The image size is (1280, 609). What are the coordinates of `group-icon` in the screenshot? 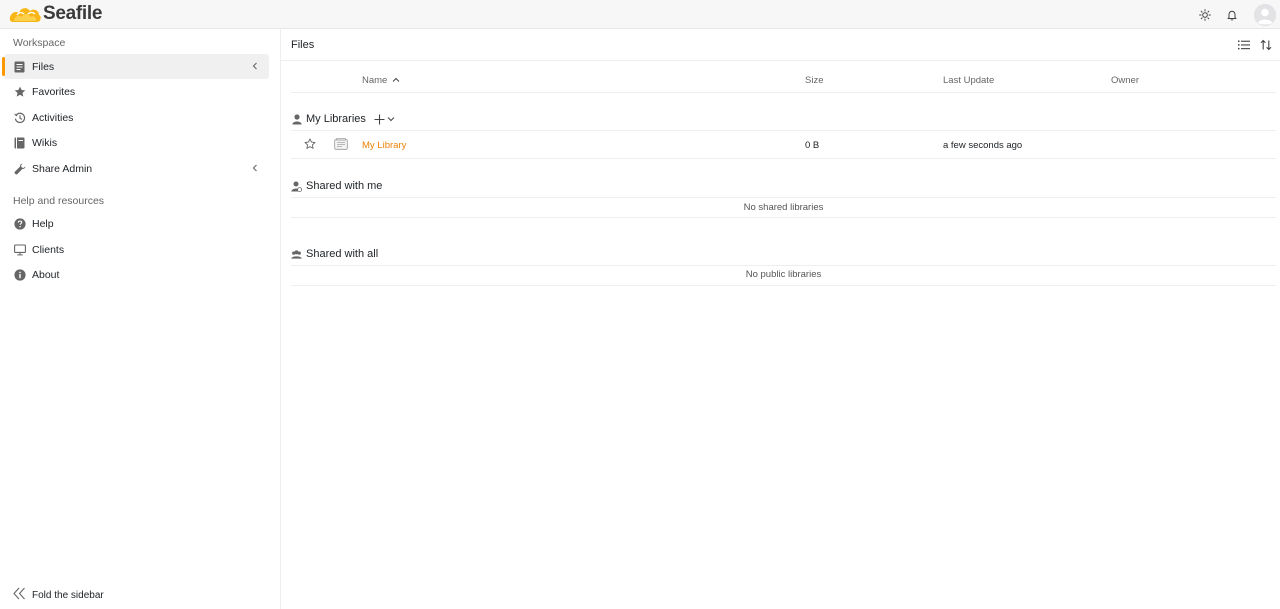 It's located at (296, 254).